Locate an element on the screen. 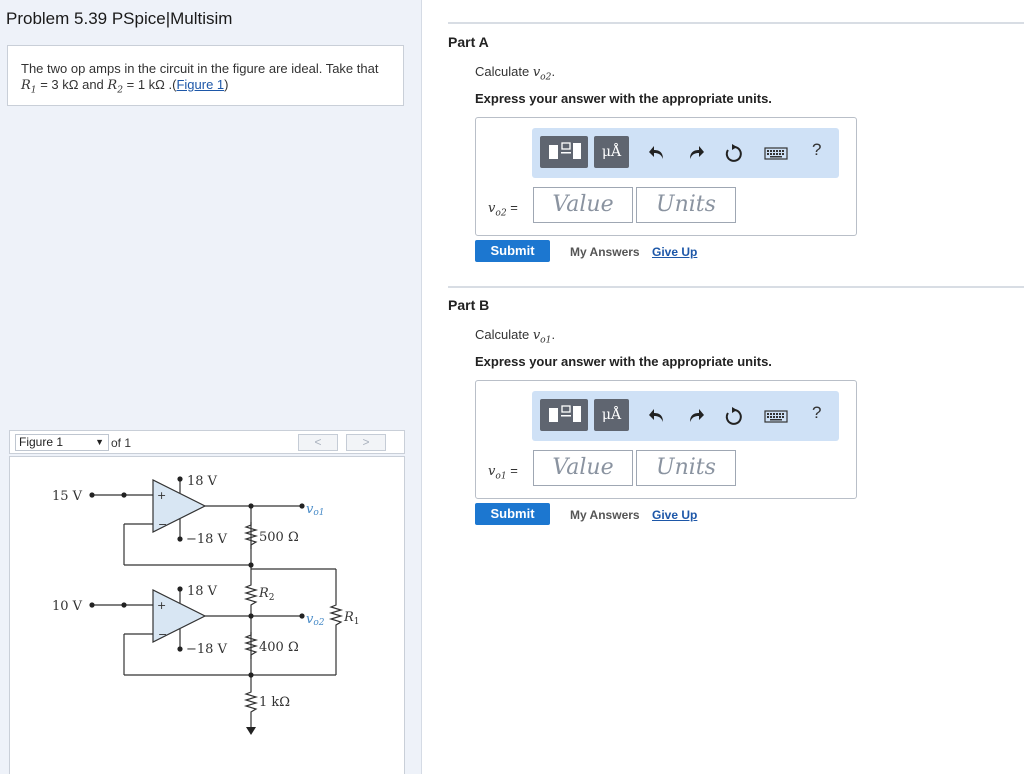 This screenshot has height=775, width=1024. part-a-input-label: vo2 = is located at coordinates (503, 209).